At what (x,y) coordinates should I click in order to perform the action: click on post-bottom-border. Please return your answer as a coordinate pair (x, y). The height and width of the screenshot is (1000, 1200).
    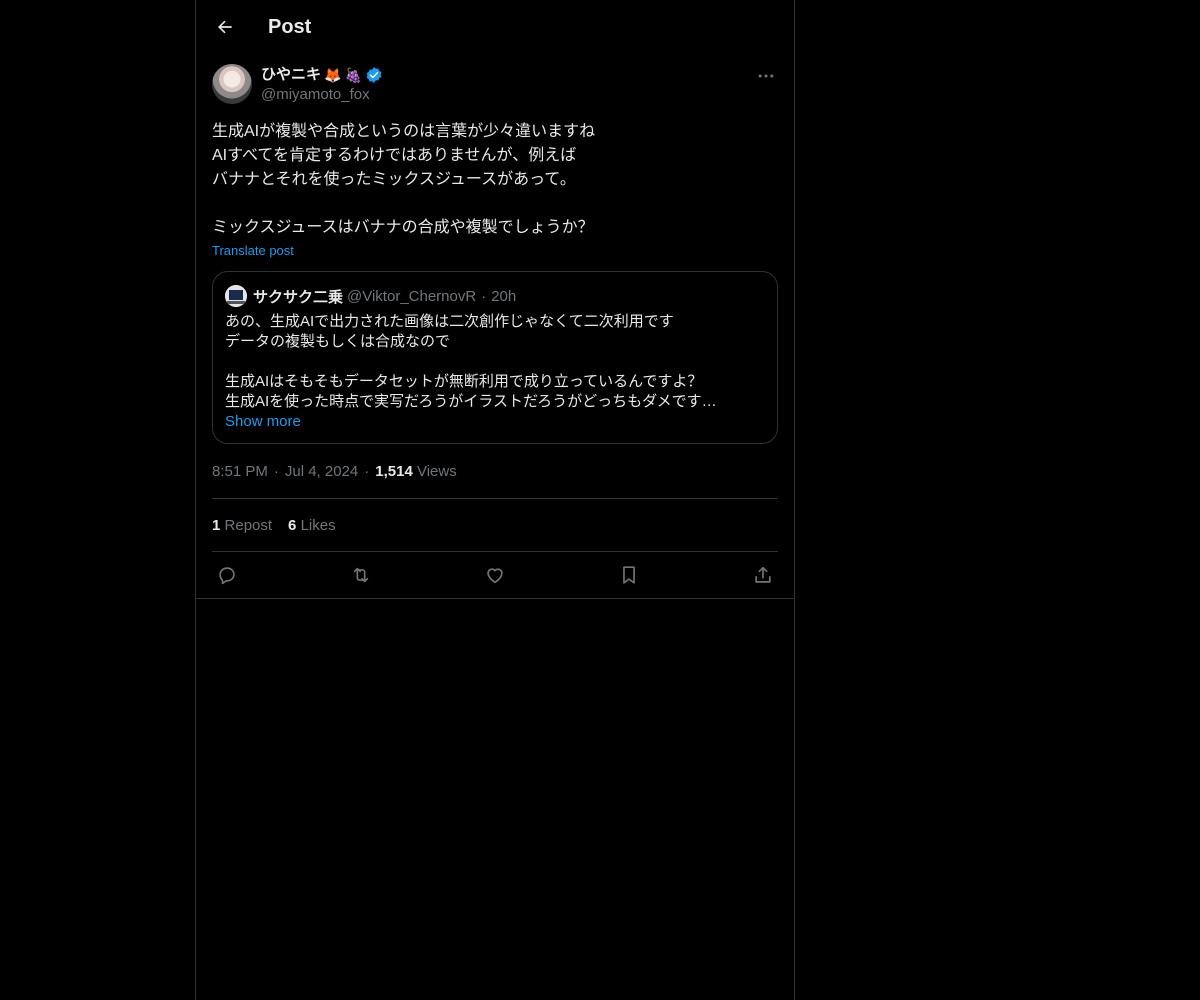
    Looking at the image, I should click on (495, 598).